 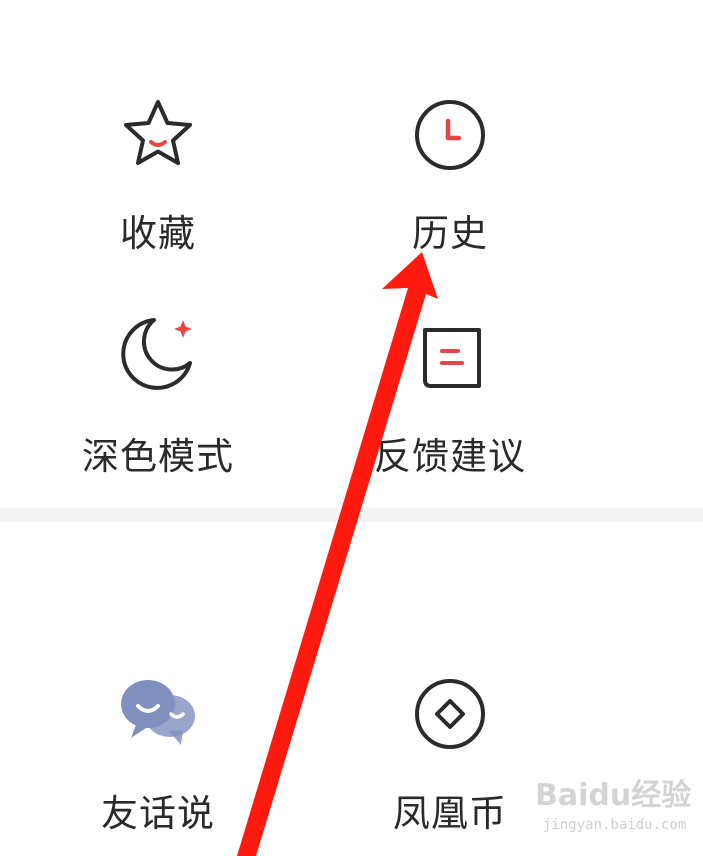 What do you see at coordinates (158, 132) in the screenshot?
I see `star-icon` at bounding box center [158, 132].